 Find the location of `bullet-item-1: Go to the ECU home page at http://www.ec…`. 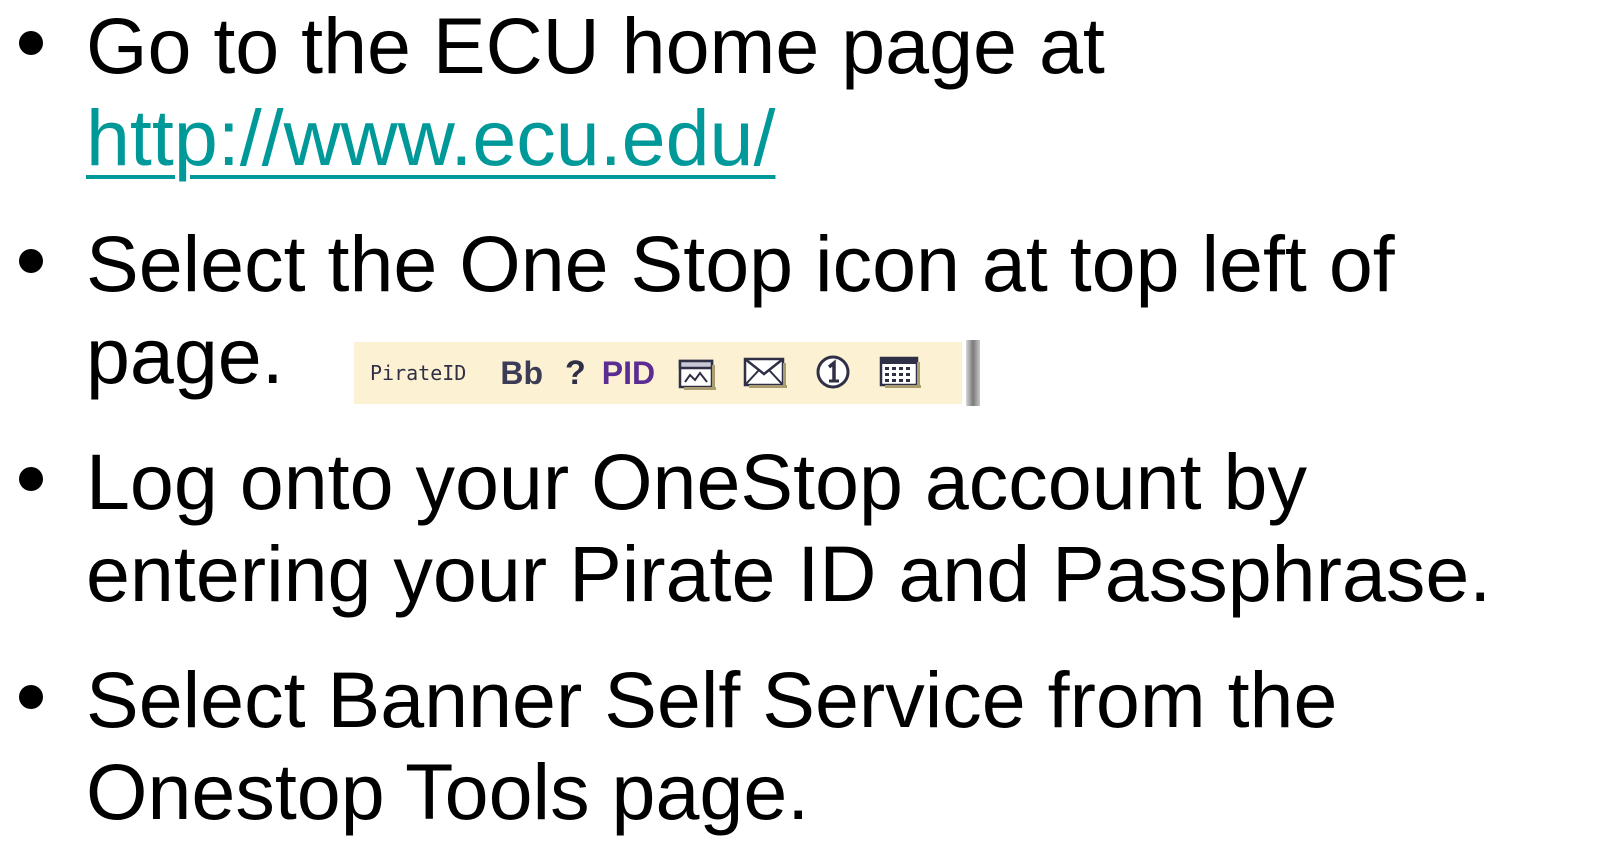

bullet-item-1: Go to the ECU home page at http://www.ec… is located at coordinates (552, 92).